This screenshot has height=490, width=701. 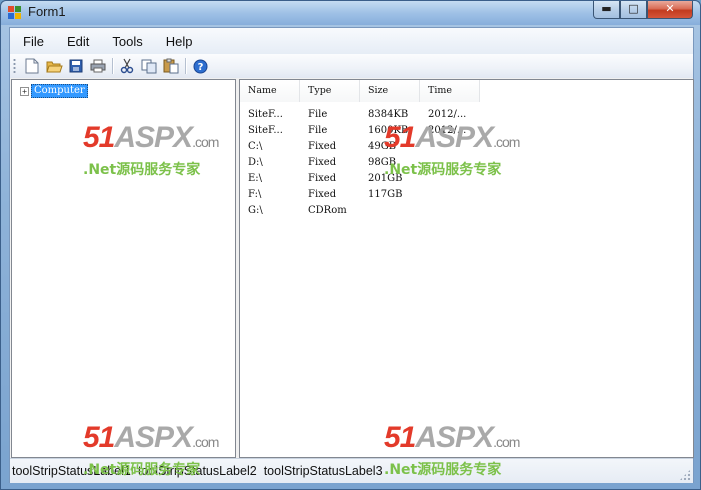 I want to click on toolbar-grip, so click(x=14, y=66).